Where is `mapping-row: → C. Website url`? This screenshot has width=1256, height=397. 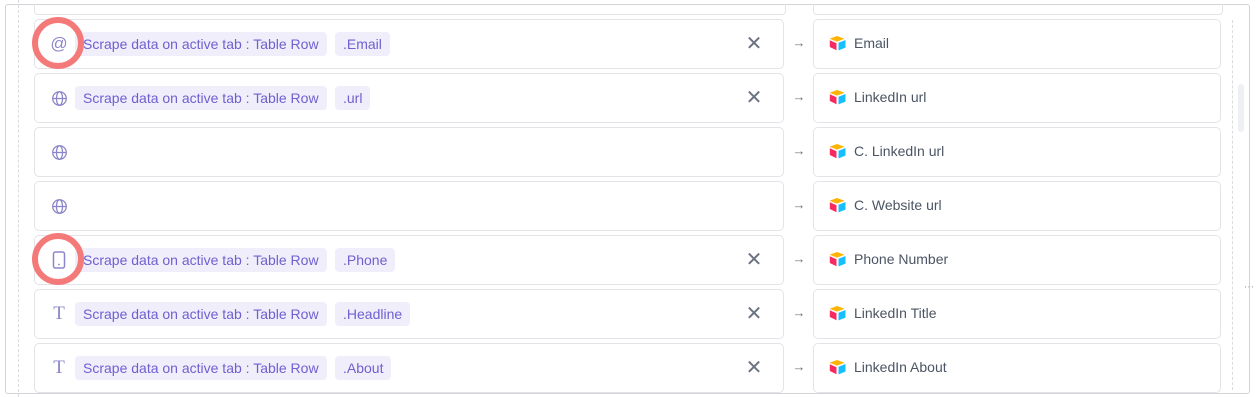
mapping-row: → C. Website url is located at coordinates (628, 206).